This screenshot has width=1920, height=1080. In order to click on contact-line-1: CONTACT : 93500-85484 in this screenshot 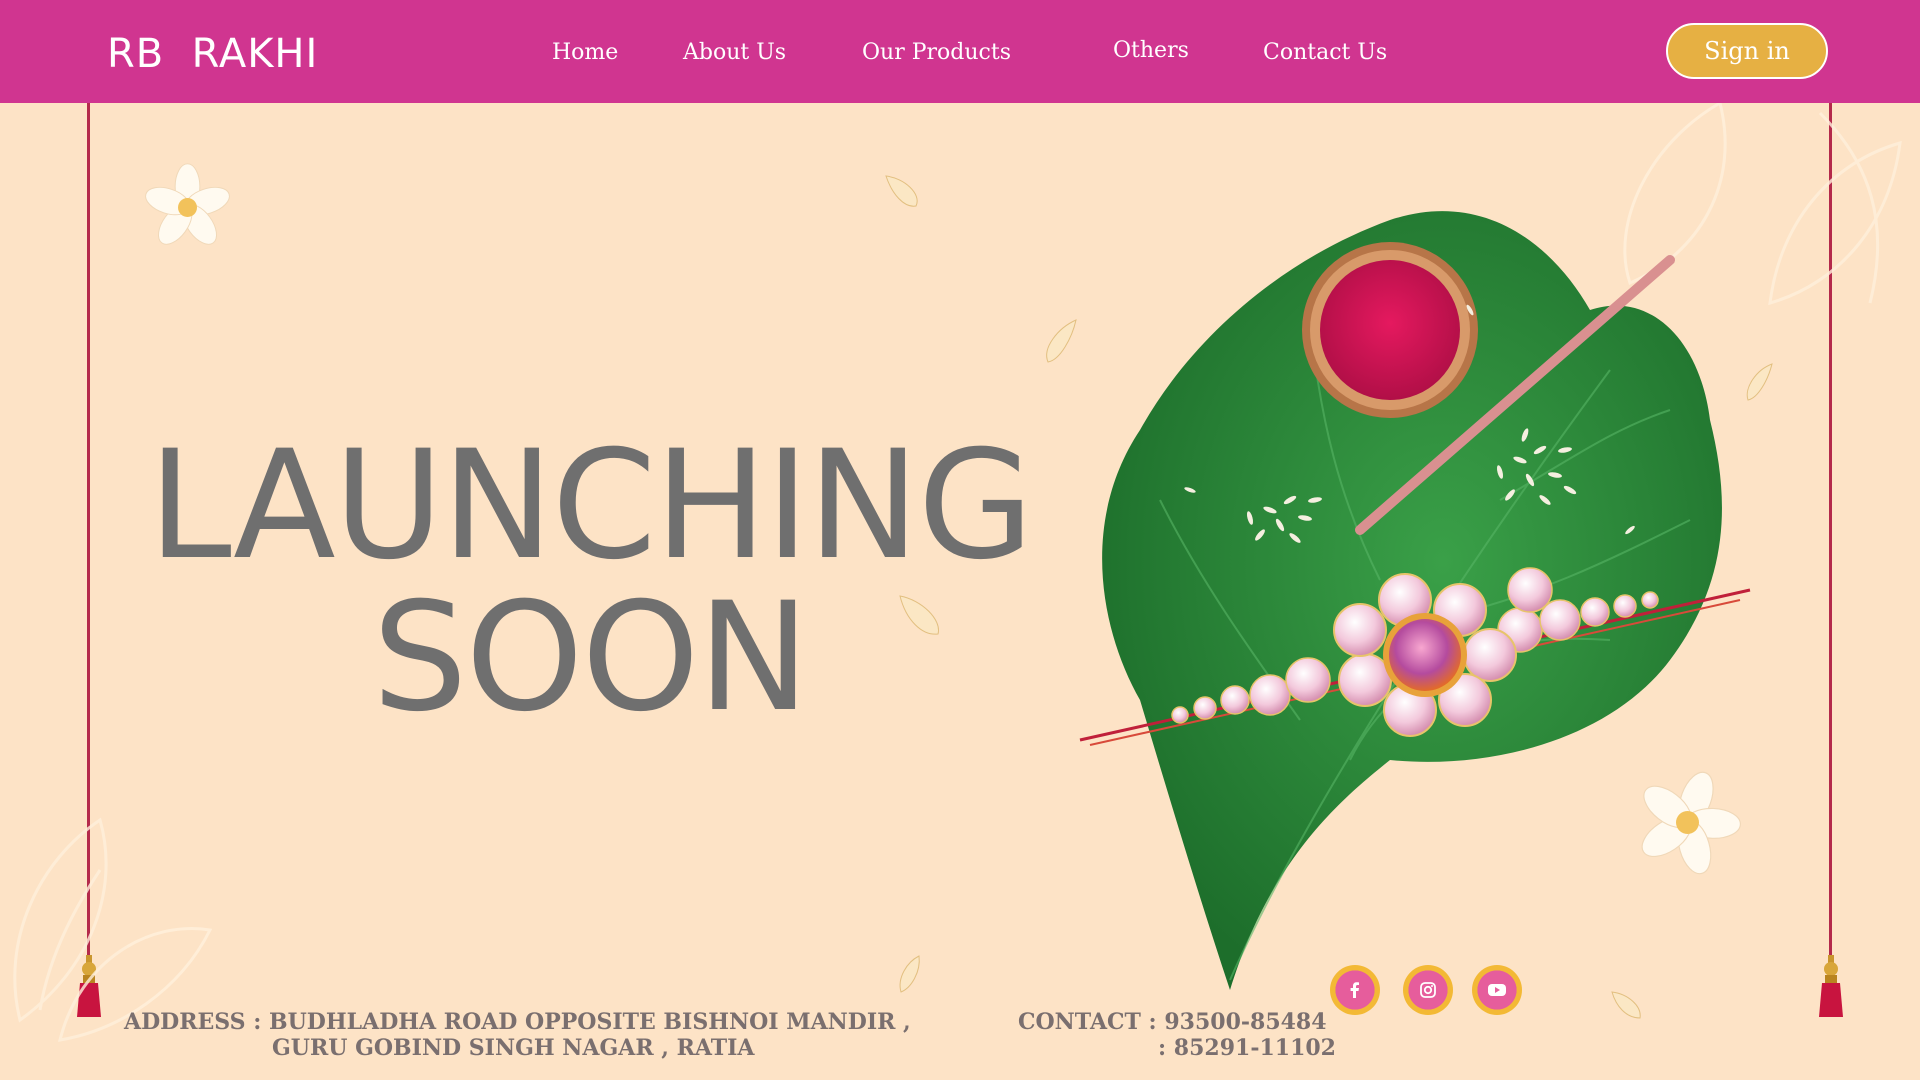, I will do `click(1172, 1022)`.